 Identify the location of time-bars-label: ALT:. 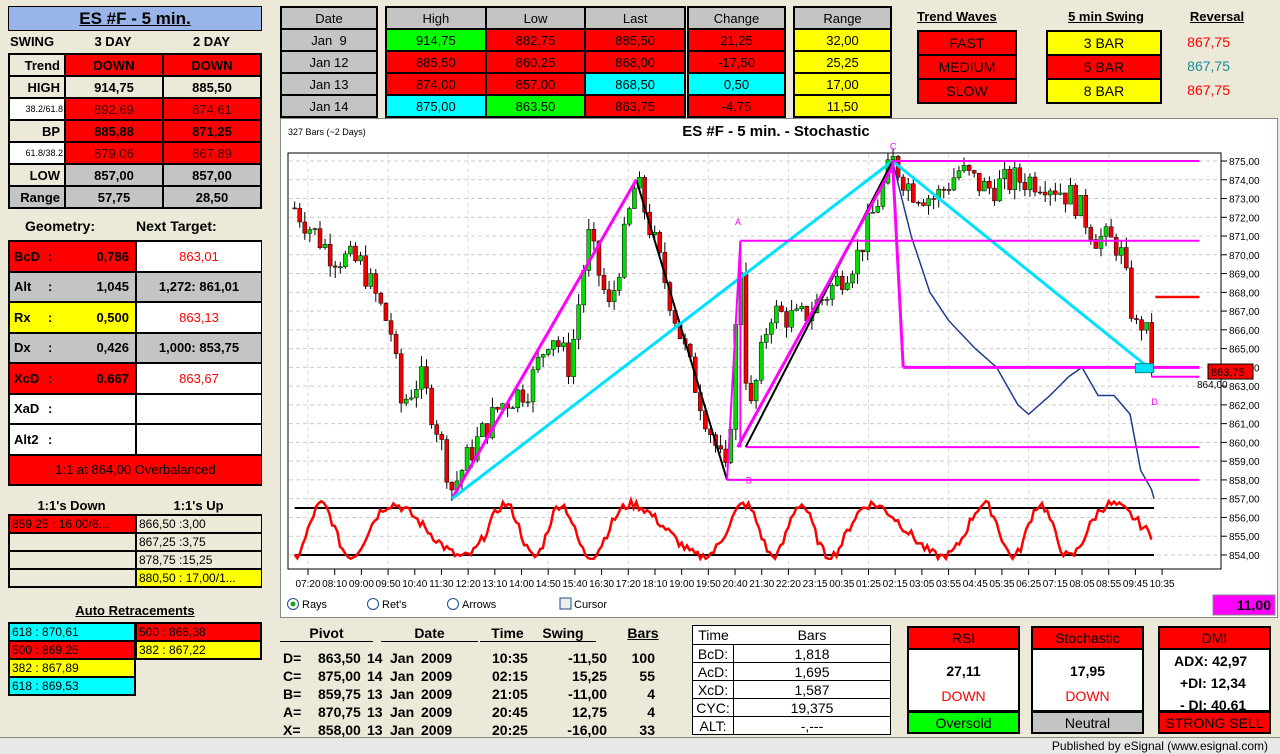
(713, 725).